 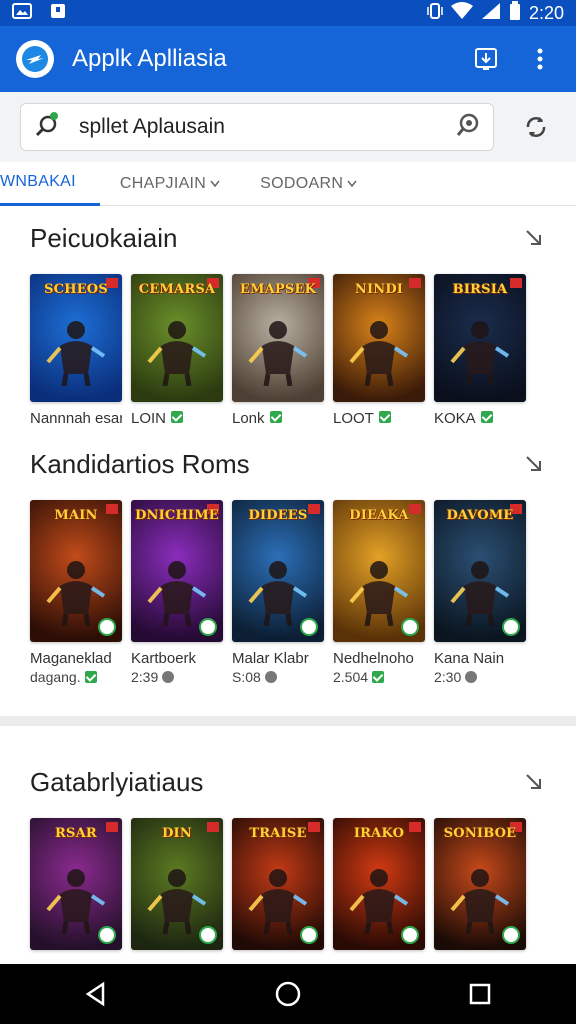 What do you see at coordinates (47, 127) in the screenshot?
I see `app-search-icon` at bounding box center [47, 127].